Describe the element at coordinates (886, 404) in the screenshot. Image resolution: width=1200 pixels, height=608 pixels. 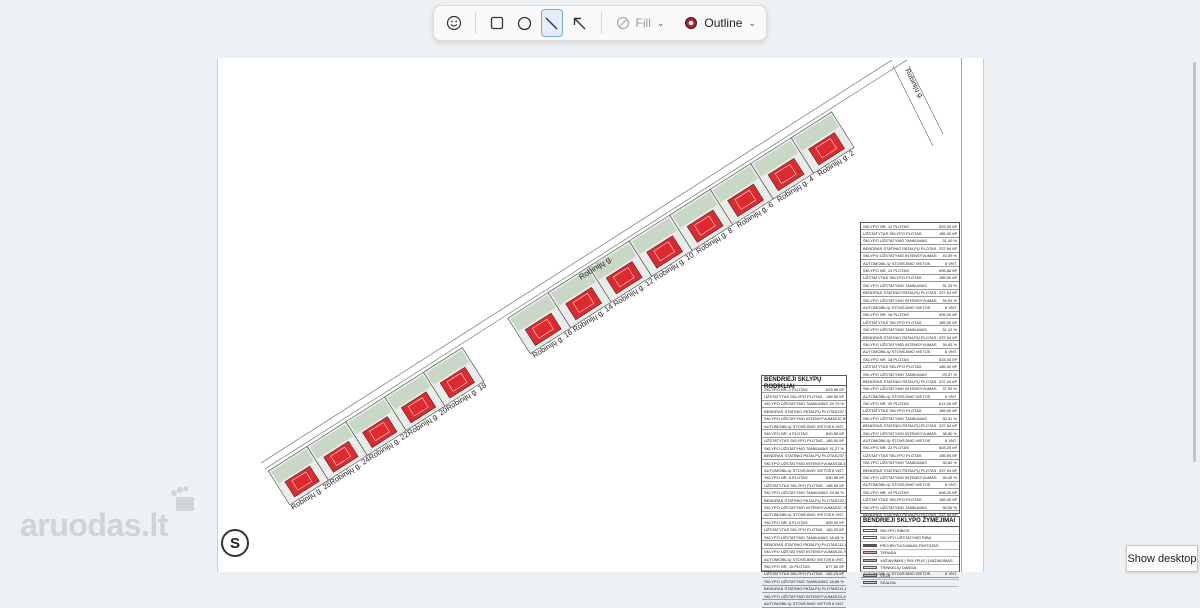
I see `row-key: SKLYPO NR. 20 PLOTAS` at that location.